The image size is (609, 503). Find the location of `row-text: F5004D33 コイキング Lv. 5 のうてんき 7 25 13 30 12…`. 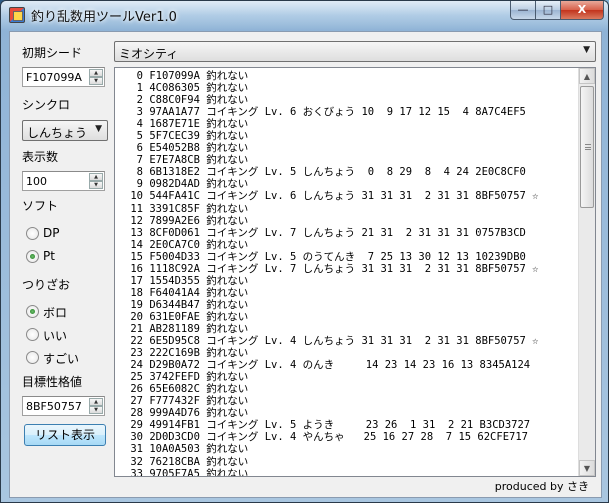

row-text: F5004D33 コイキング Lv. 5 のうてんき 7 25 13 30 12… is located at coordinates (337, 256).